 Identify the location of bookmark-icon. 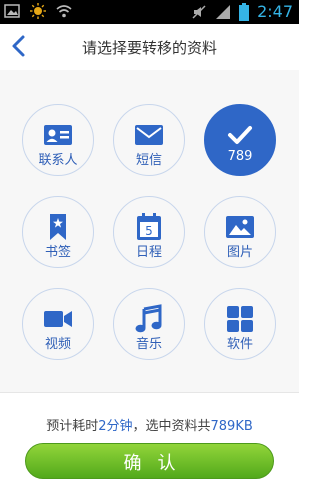
(58, 227).